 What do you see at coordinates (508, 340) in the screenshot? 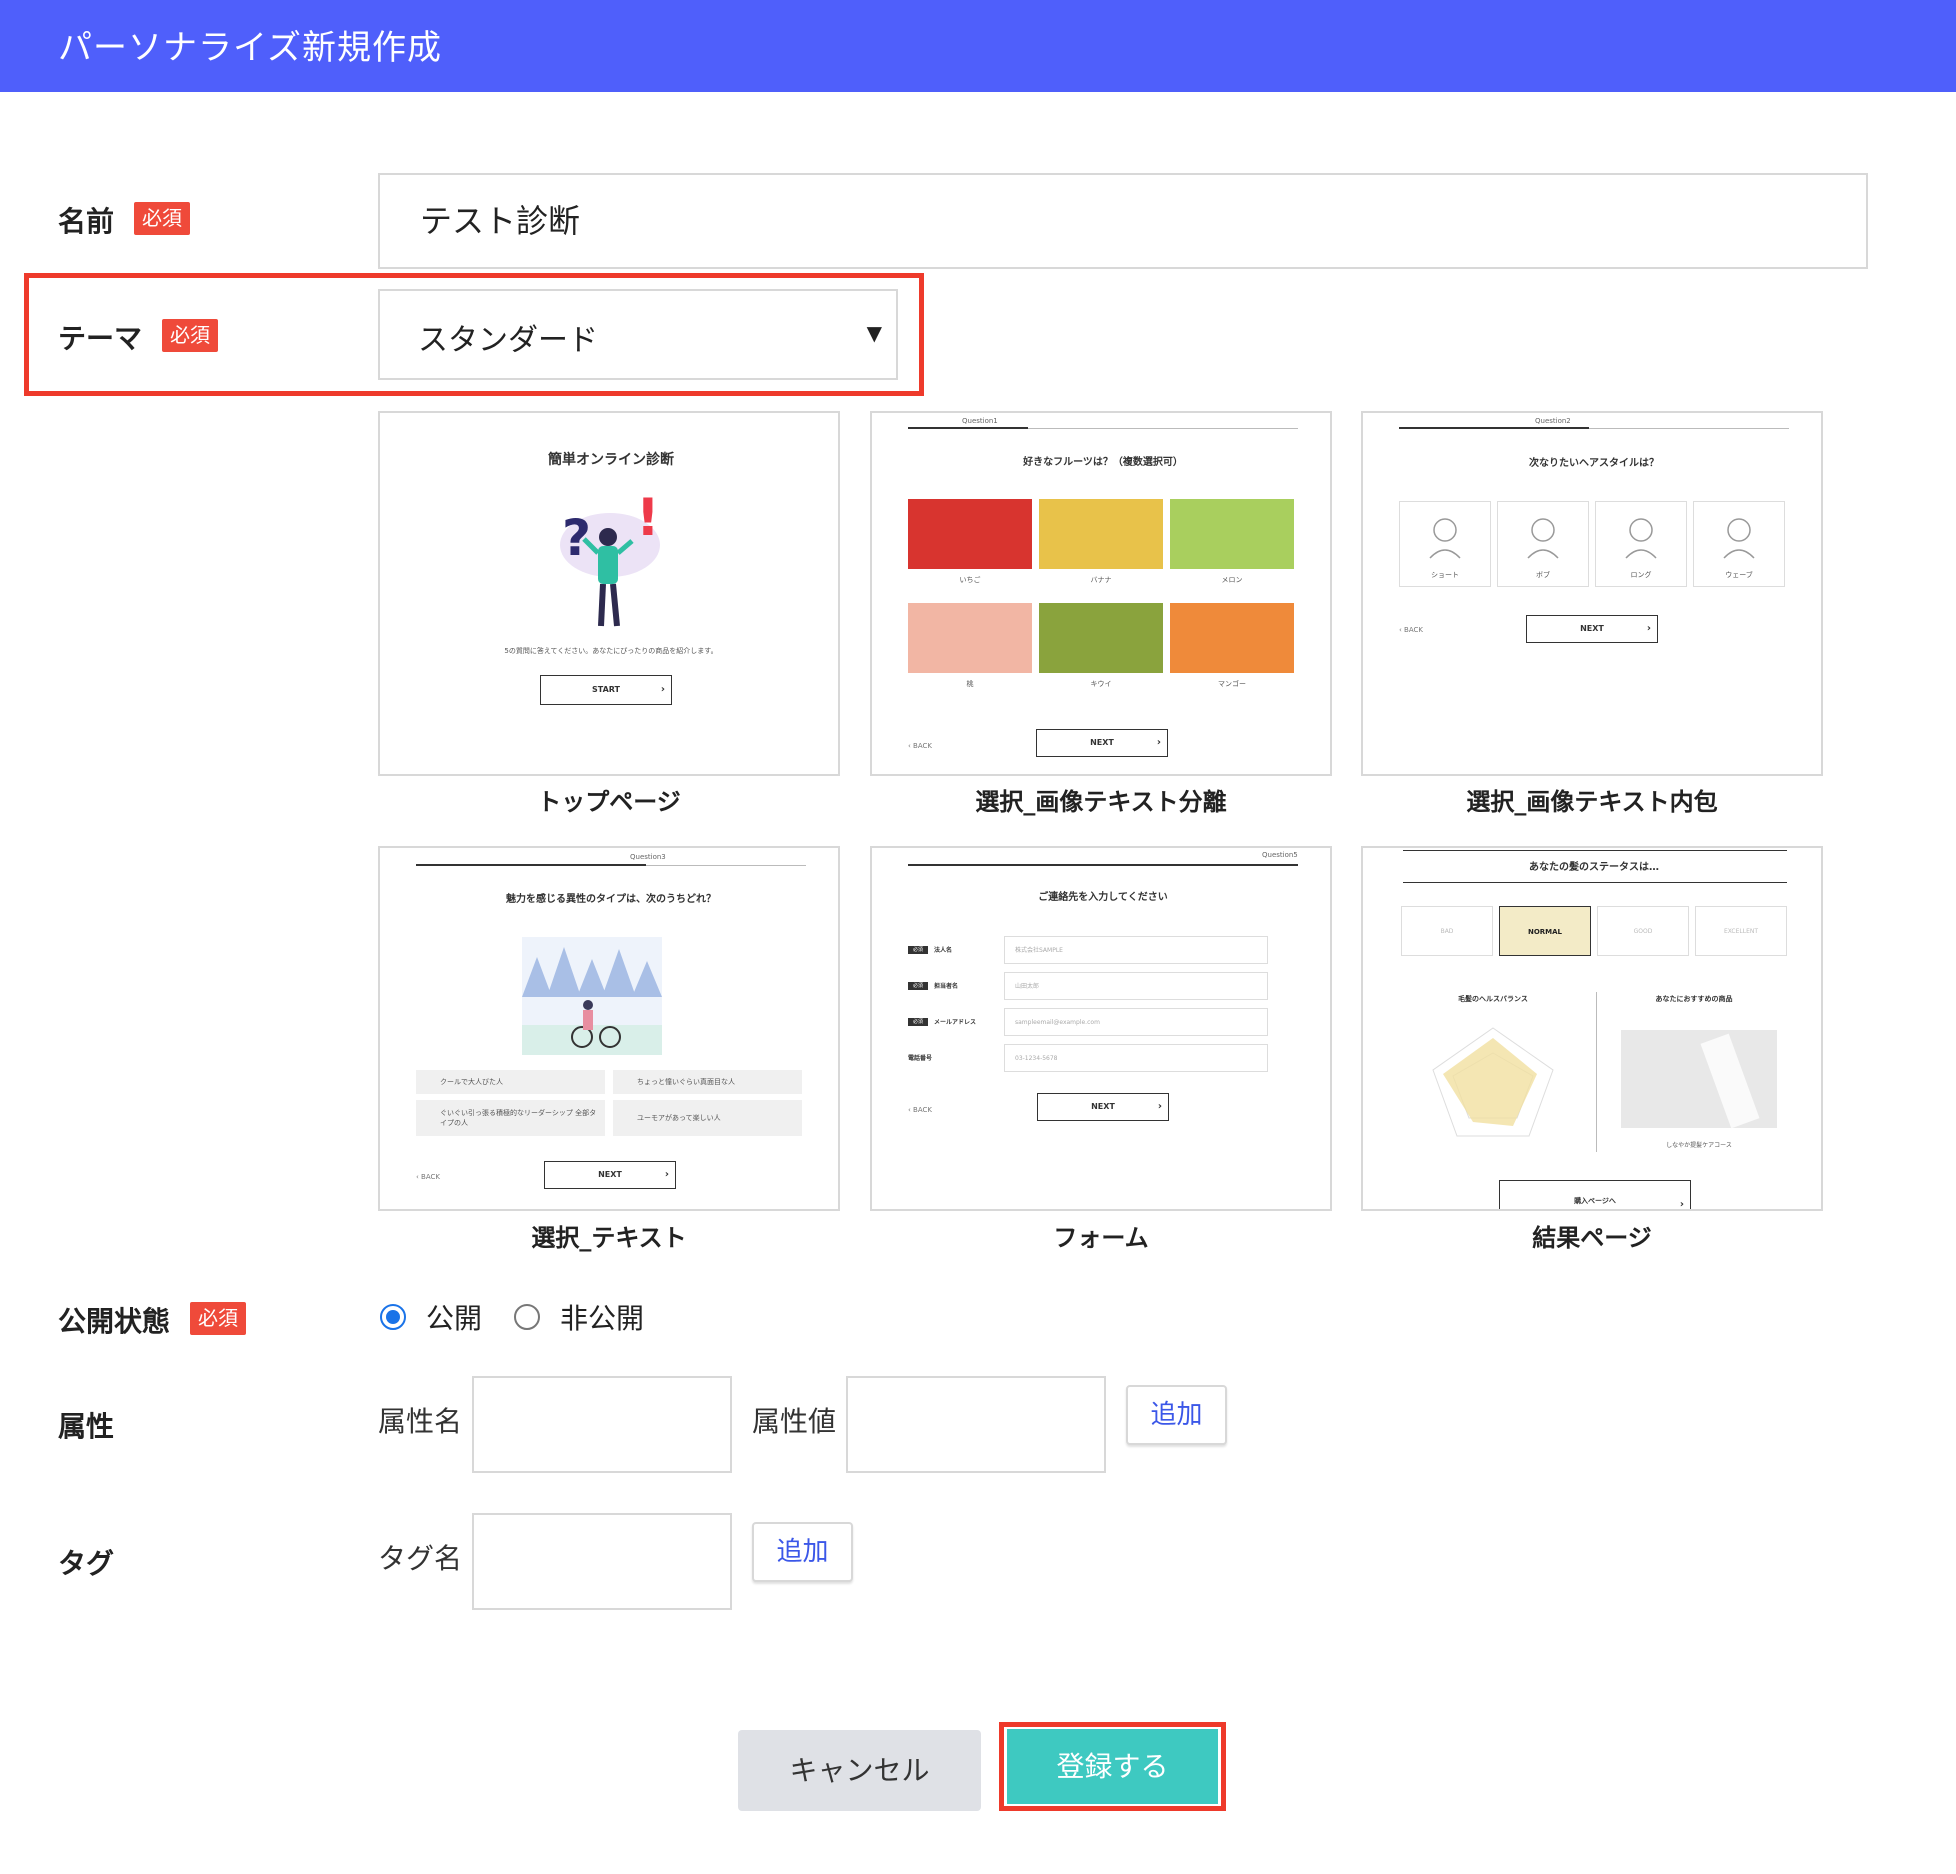
I see `theme-select-value: スタンダード` at bounding box center [508, 340].